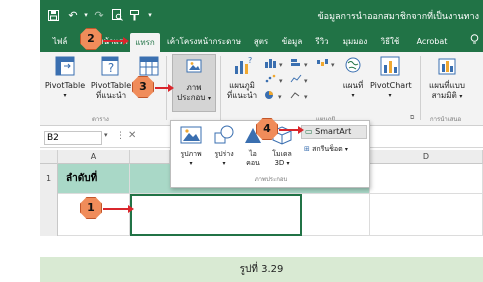 The height and width of the screenshot is (282, 483). Describe the element at coordinates (73, 15) in the screenshot. I see `undo-icon: ↶` at that location.